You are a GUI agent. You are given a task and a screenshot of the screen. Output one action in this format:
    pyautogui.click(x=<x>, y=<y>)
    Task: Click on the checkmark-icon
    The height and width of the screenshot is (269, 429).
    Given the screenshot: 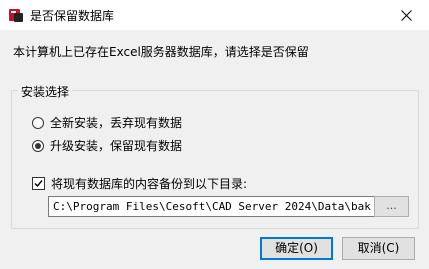 What is the action you would take?
    pyautogui.click(x=38, y=184)
    